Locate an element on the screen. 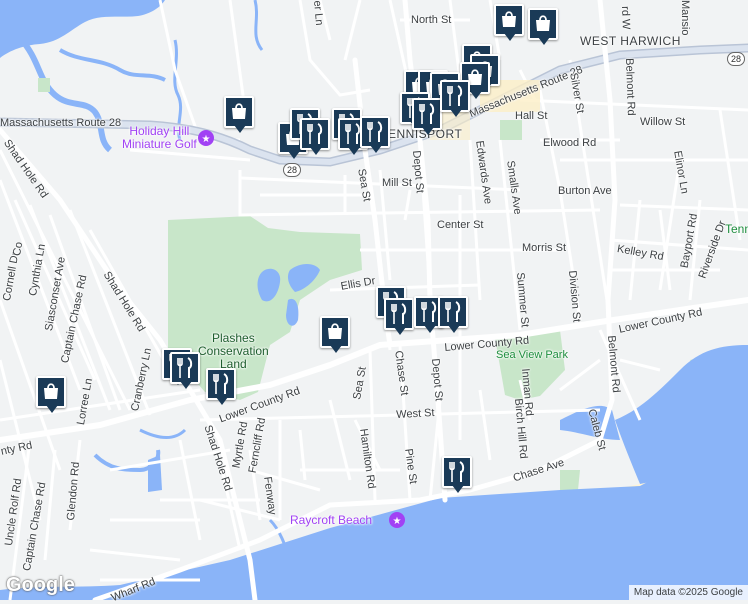  label-willow-st: Willow St is located at coordinates (663, 122).